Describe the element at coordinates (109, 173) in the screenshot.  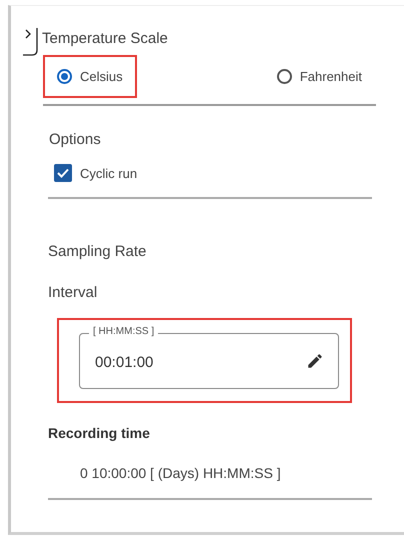
I see `checkbox-label: Cyclic run` at that location.